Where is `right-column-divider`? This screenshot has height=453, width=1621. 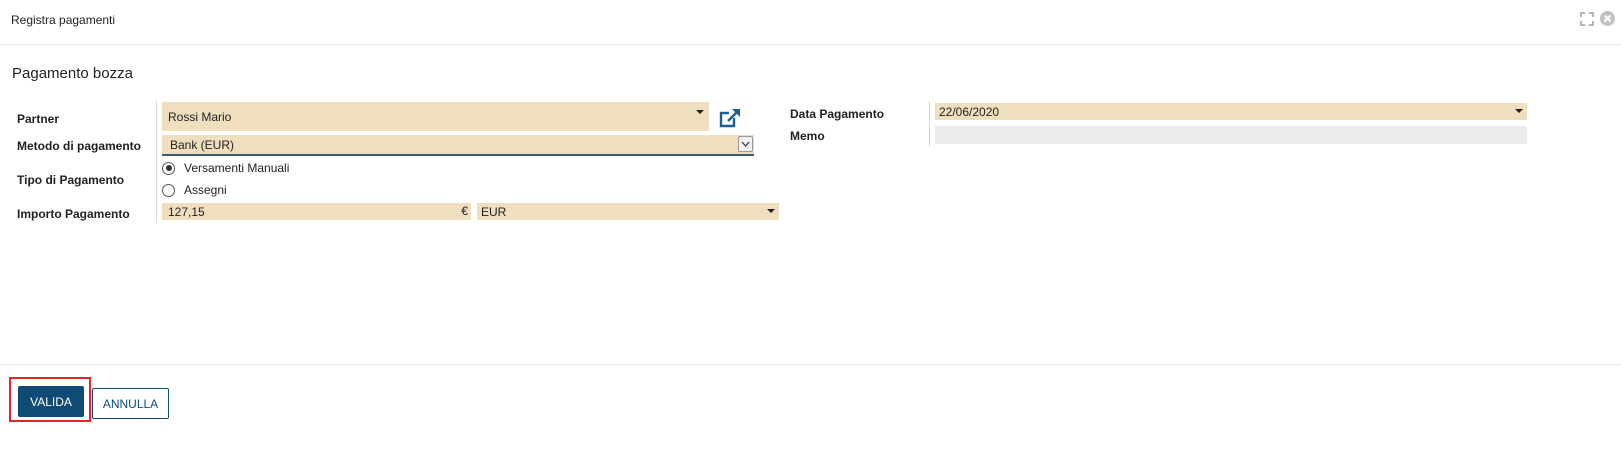 right-column-divider is located at coordinates (929, 124).